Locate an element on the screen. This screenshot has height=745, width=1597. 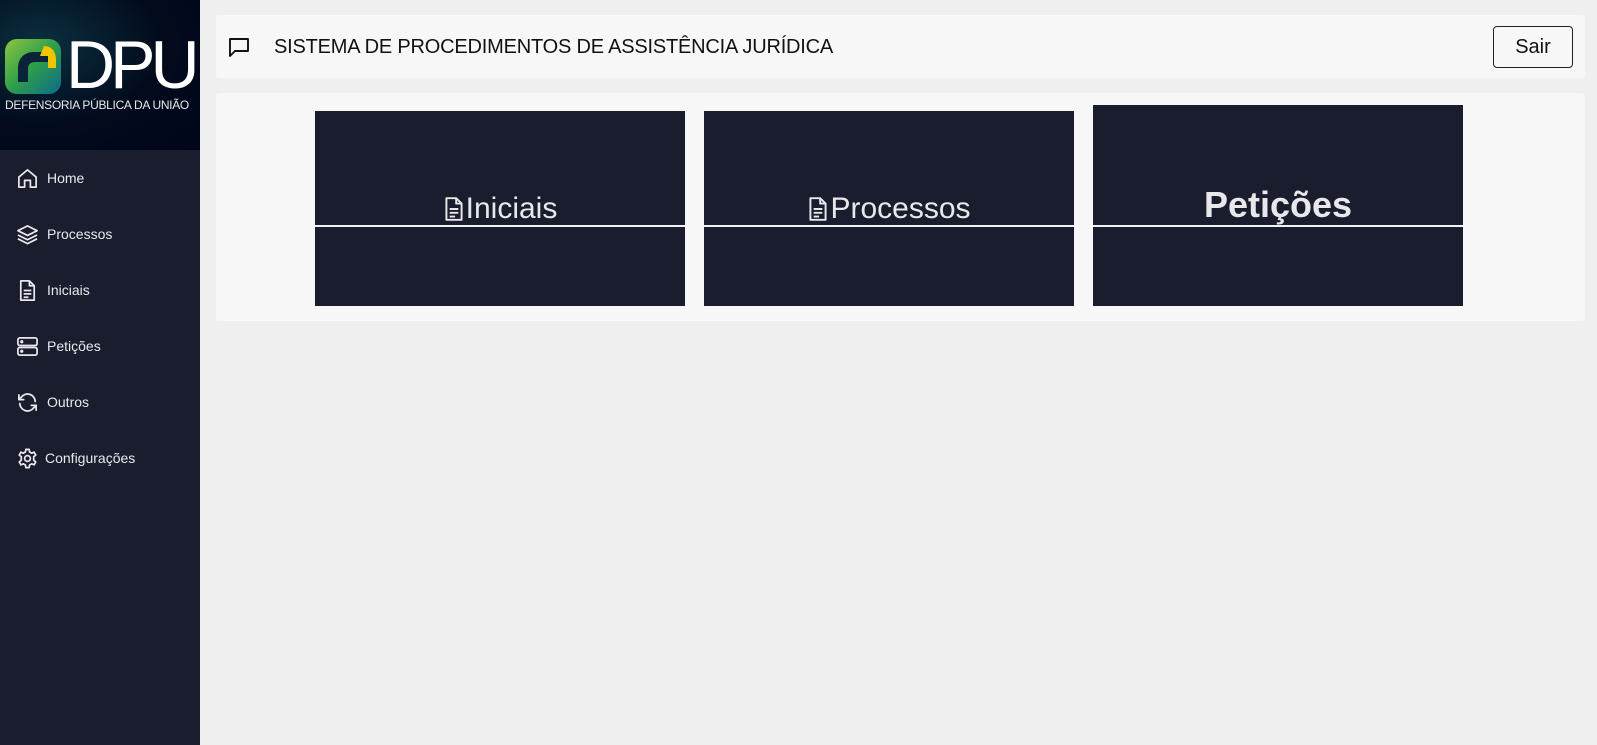
layers-icon is located at coordinates (27, 234).